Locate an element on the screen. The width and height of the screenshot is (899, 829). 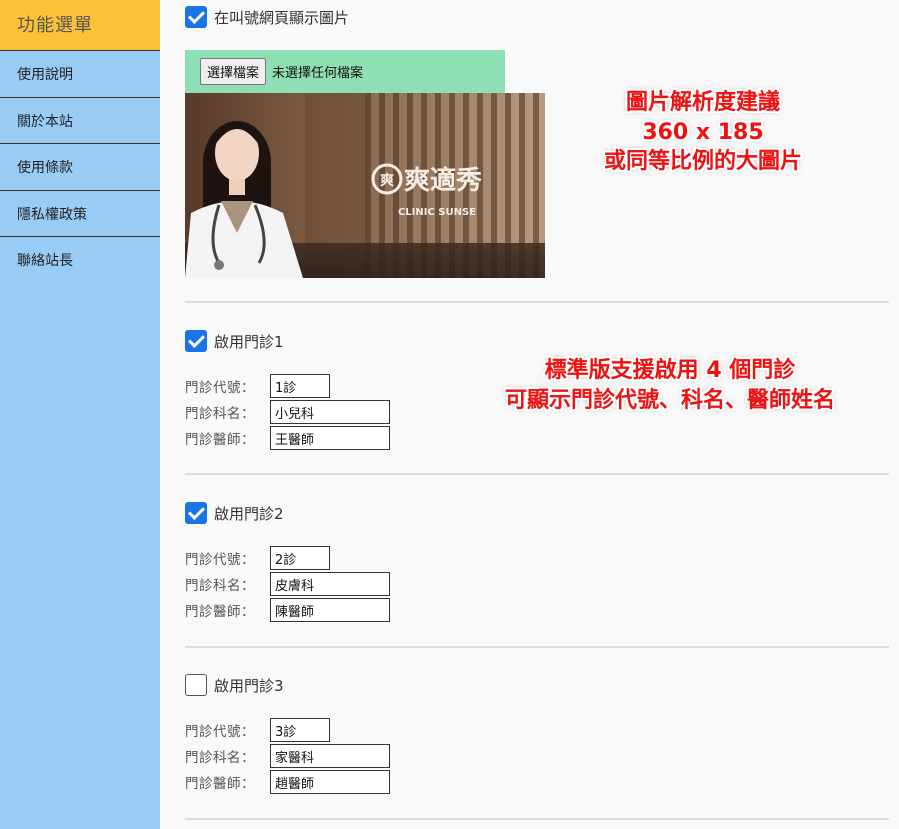
clinic-3-doctor-input is located at coordinates (330, 782).